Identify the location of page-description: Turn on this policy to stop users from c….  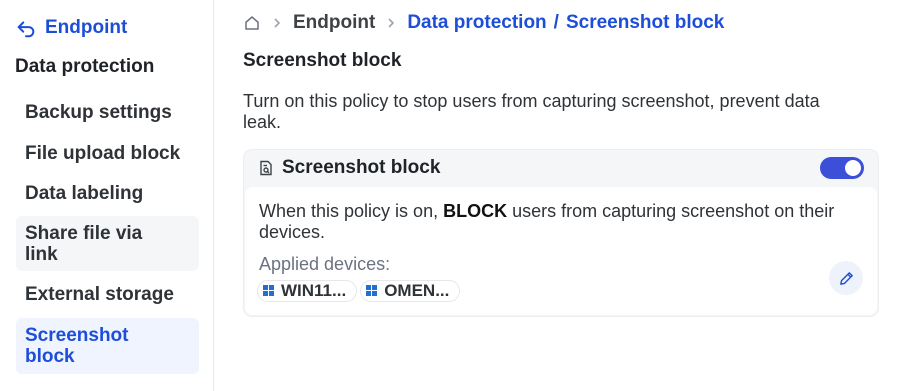
(531, 111).